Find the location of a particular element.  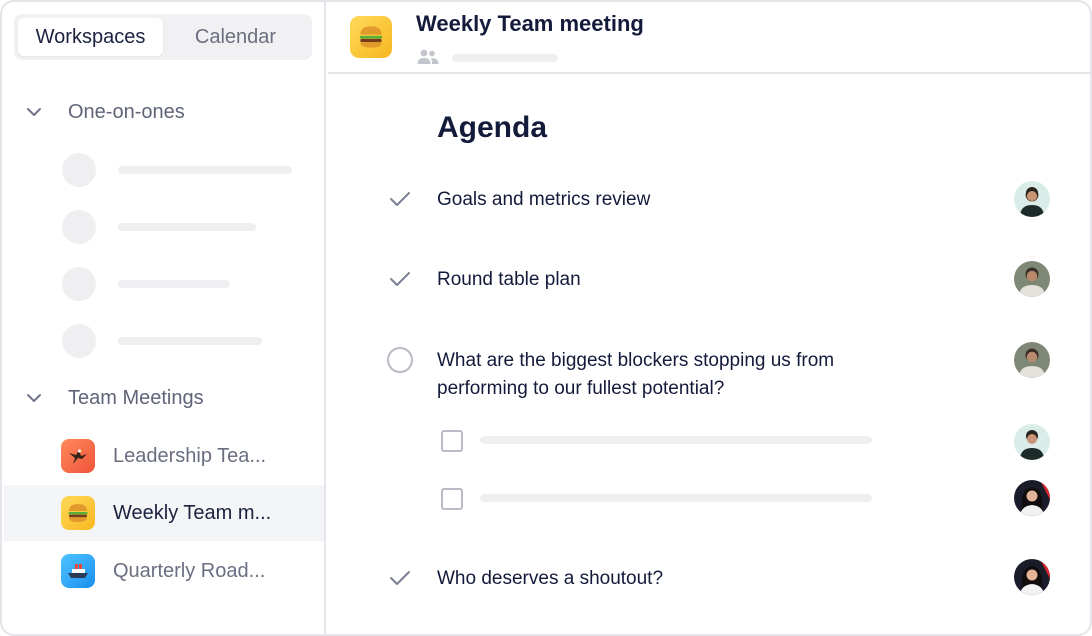

meeting-header: Weekly Team meeting is located at coordinates (709, 38).